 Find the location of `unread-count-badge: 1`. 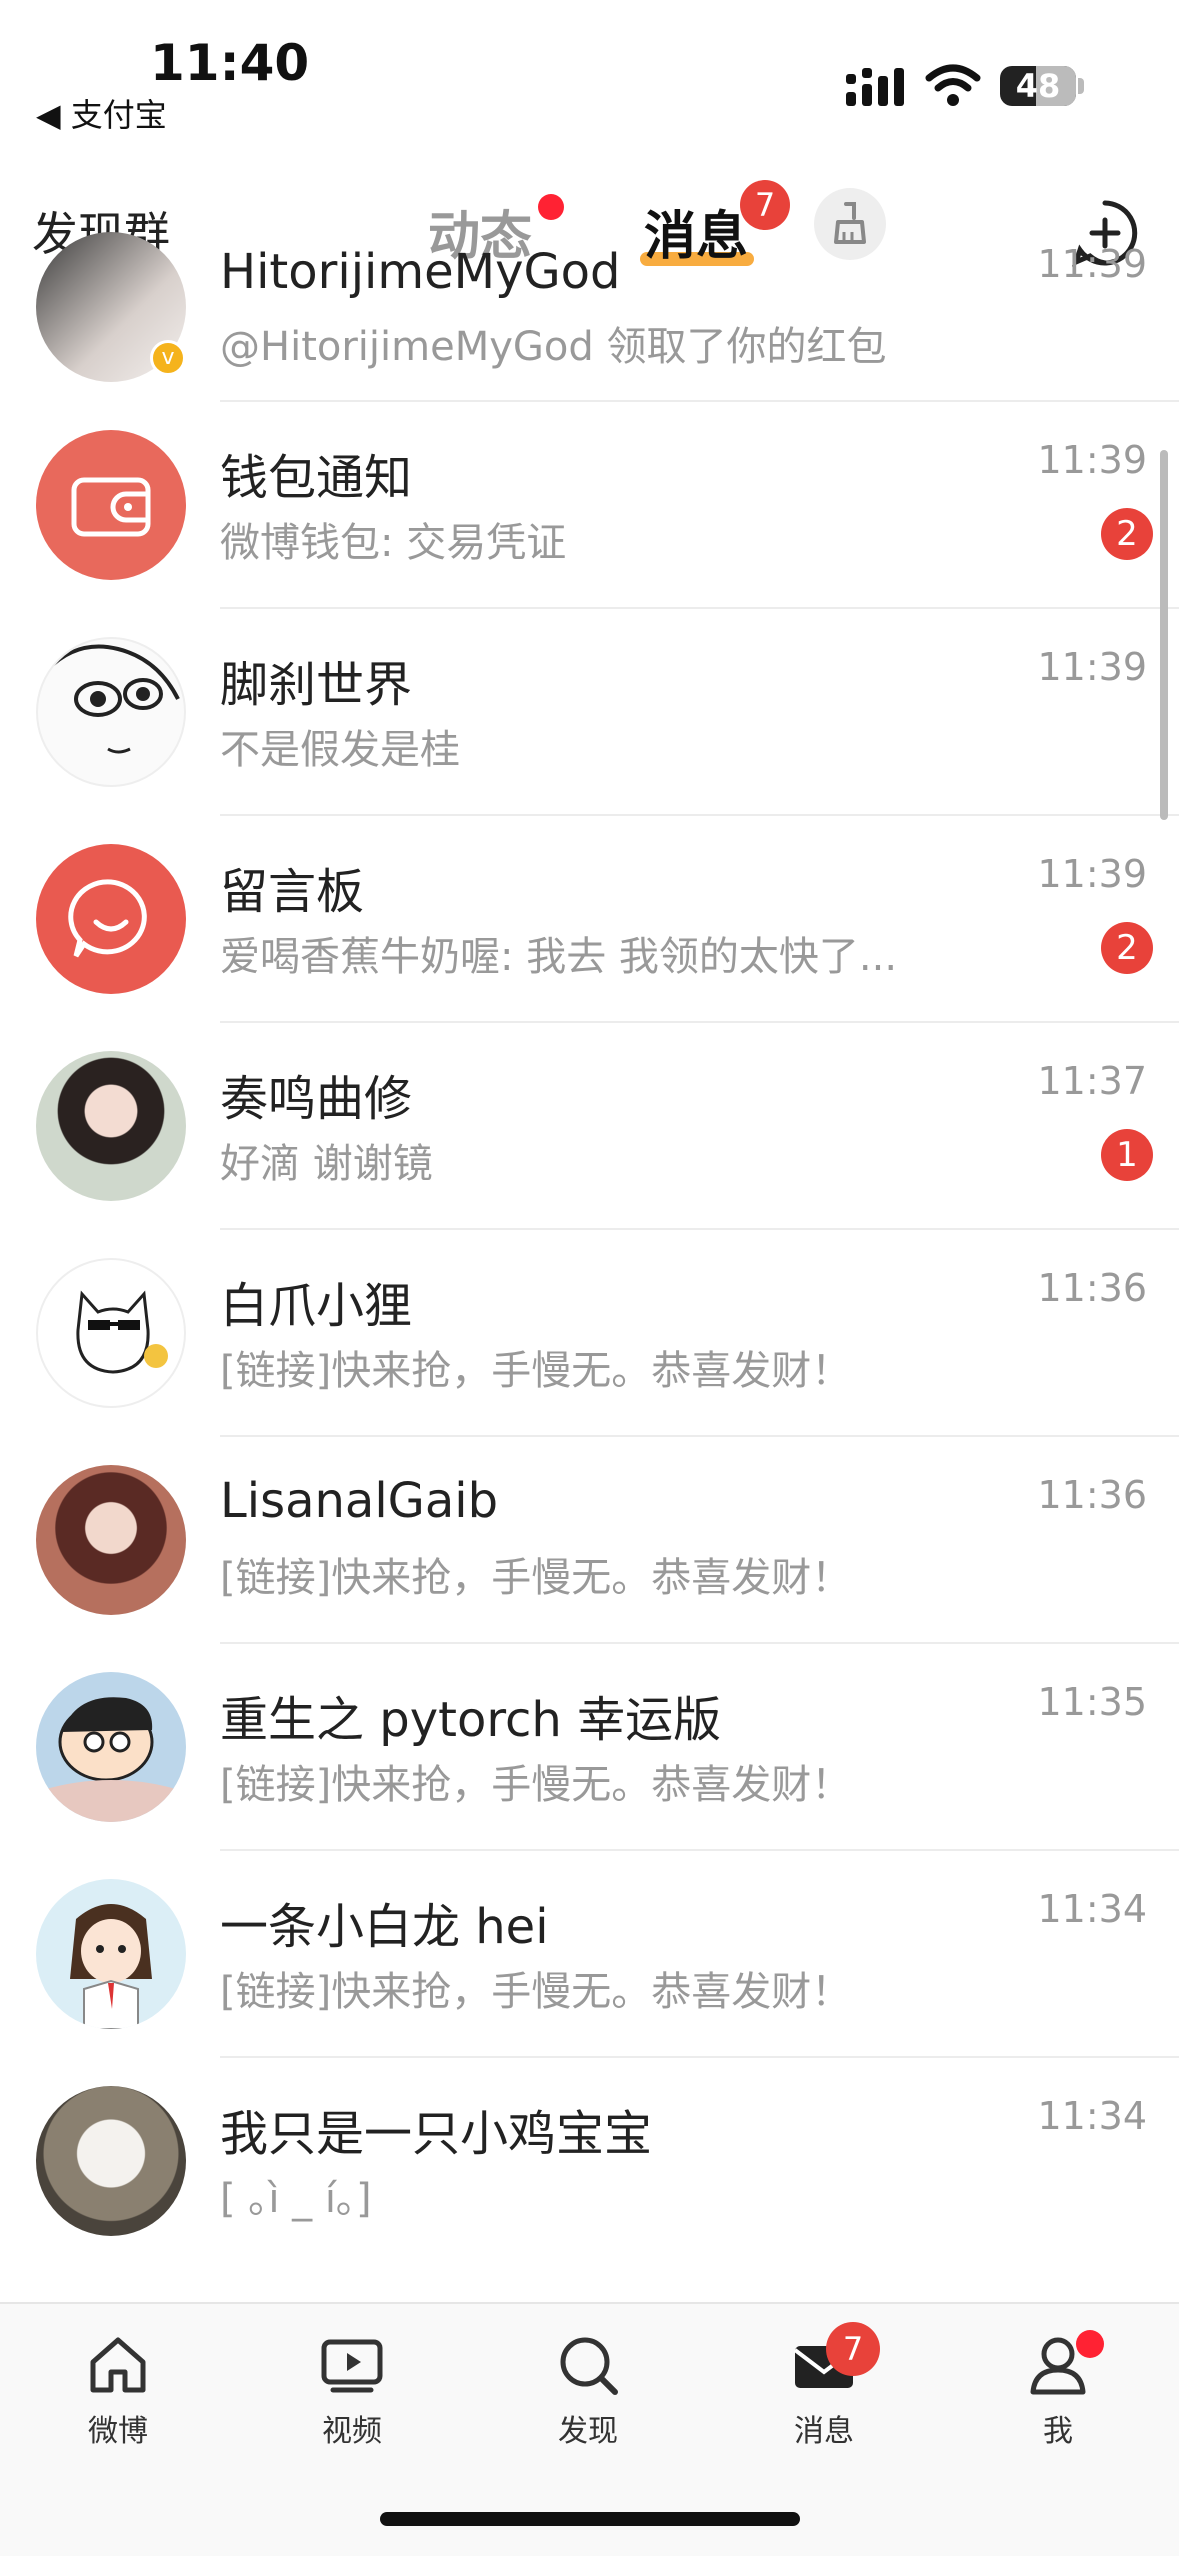

unread-count-badge: 1 is located at coordinates (1127, 1155).